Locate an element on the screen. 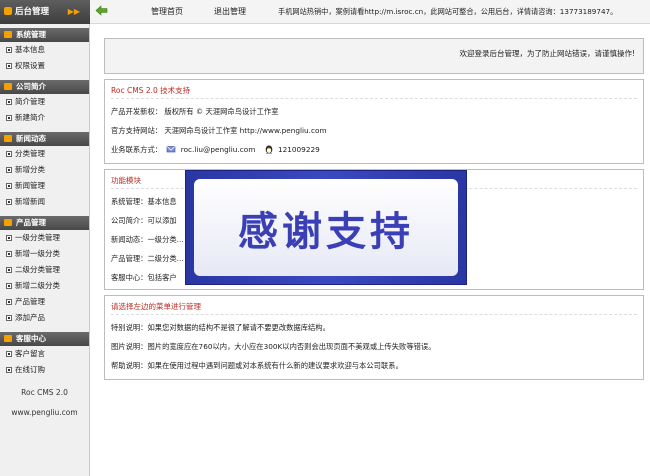 The image size is (650, 476). collapse-arrows-icon: ▶▶ is located at coordinates (74, 12).